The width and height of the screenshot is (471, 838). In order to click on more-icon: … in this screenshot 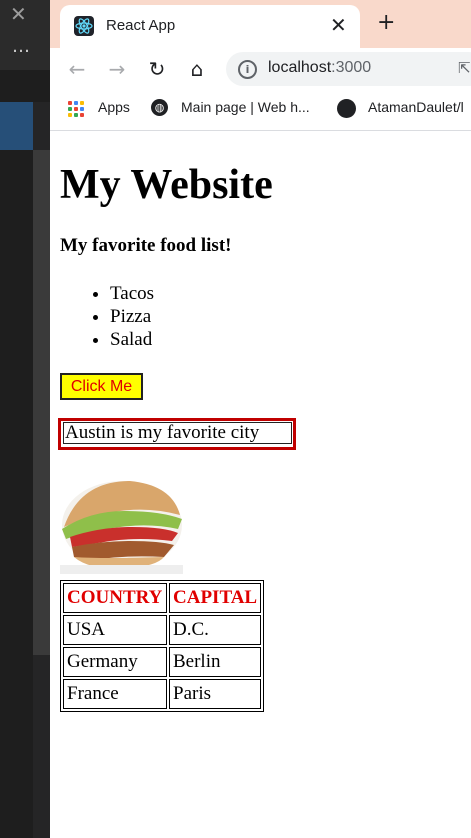, I will do `click(21, 46)`.